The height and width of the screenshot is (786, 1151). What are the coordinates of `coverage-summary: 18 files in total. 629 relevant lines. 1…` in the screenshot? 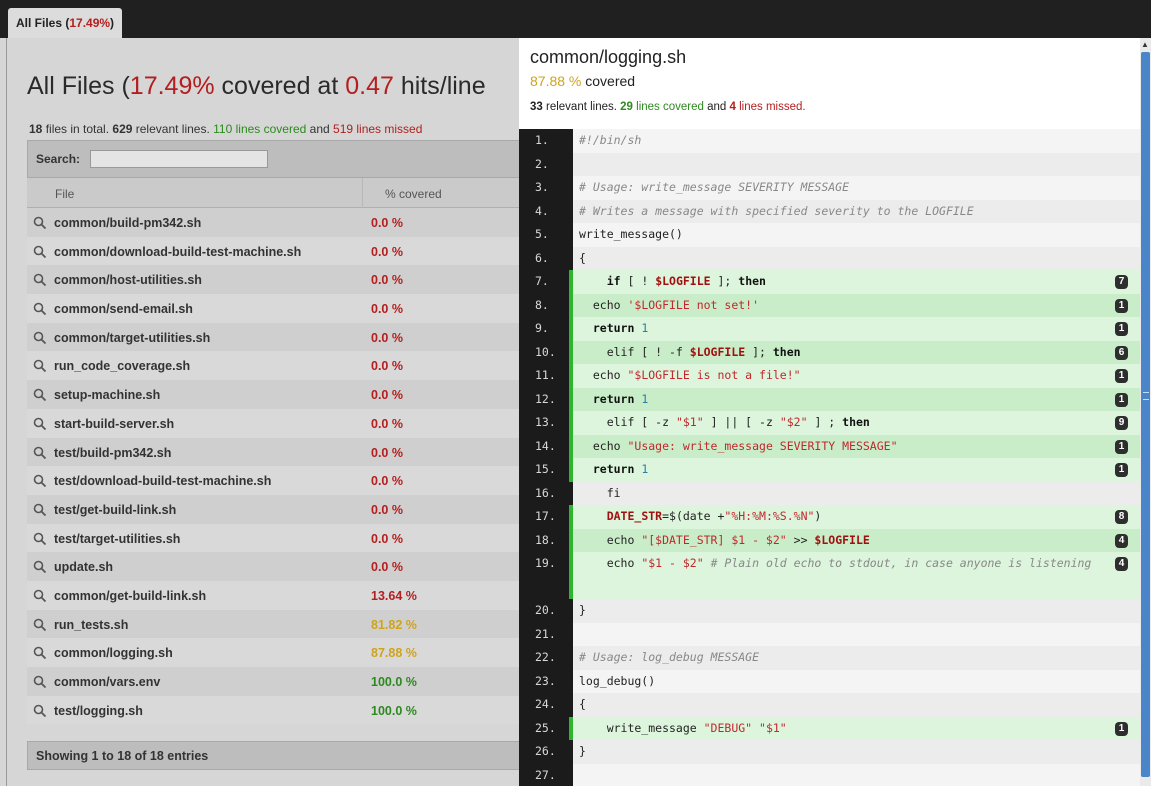 It's located at (226, 129).